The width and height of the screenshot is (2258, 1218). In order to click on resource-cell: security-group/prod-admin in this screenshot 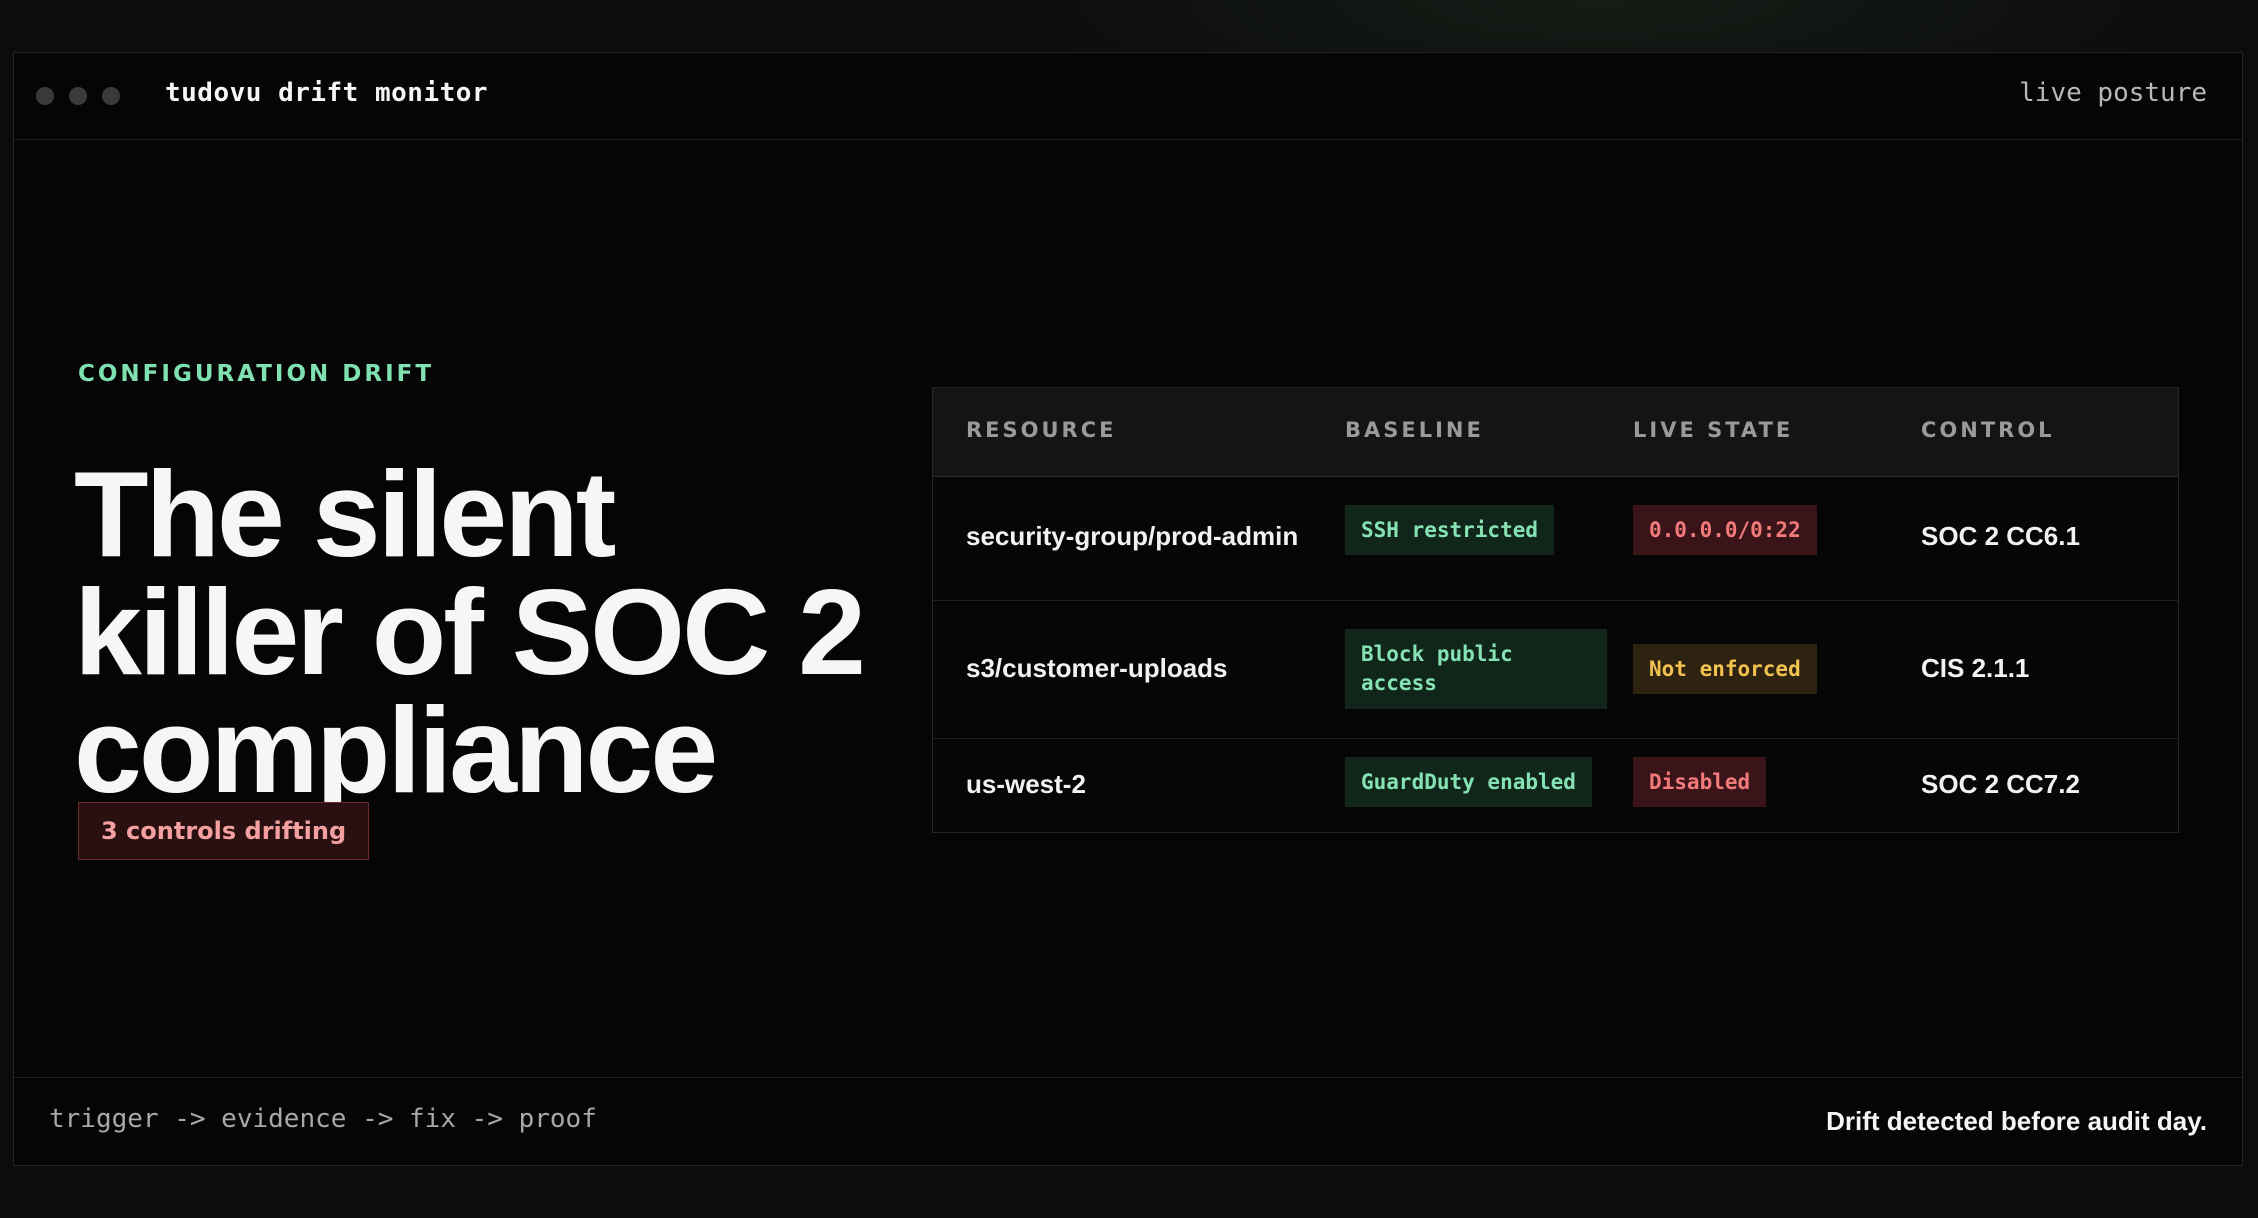, I will do `click(1132, 536)`.